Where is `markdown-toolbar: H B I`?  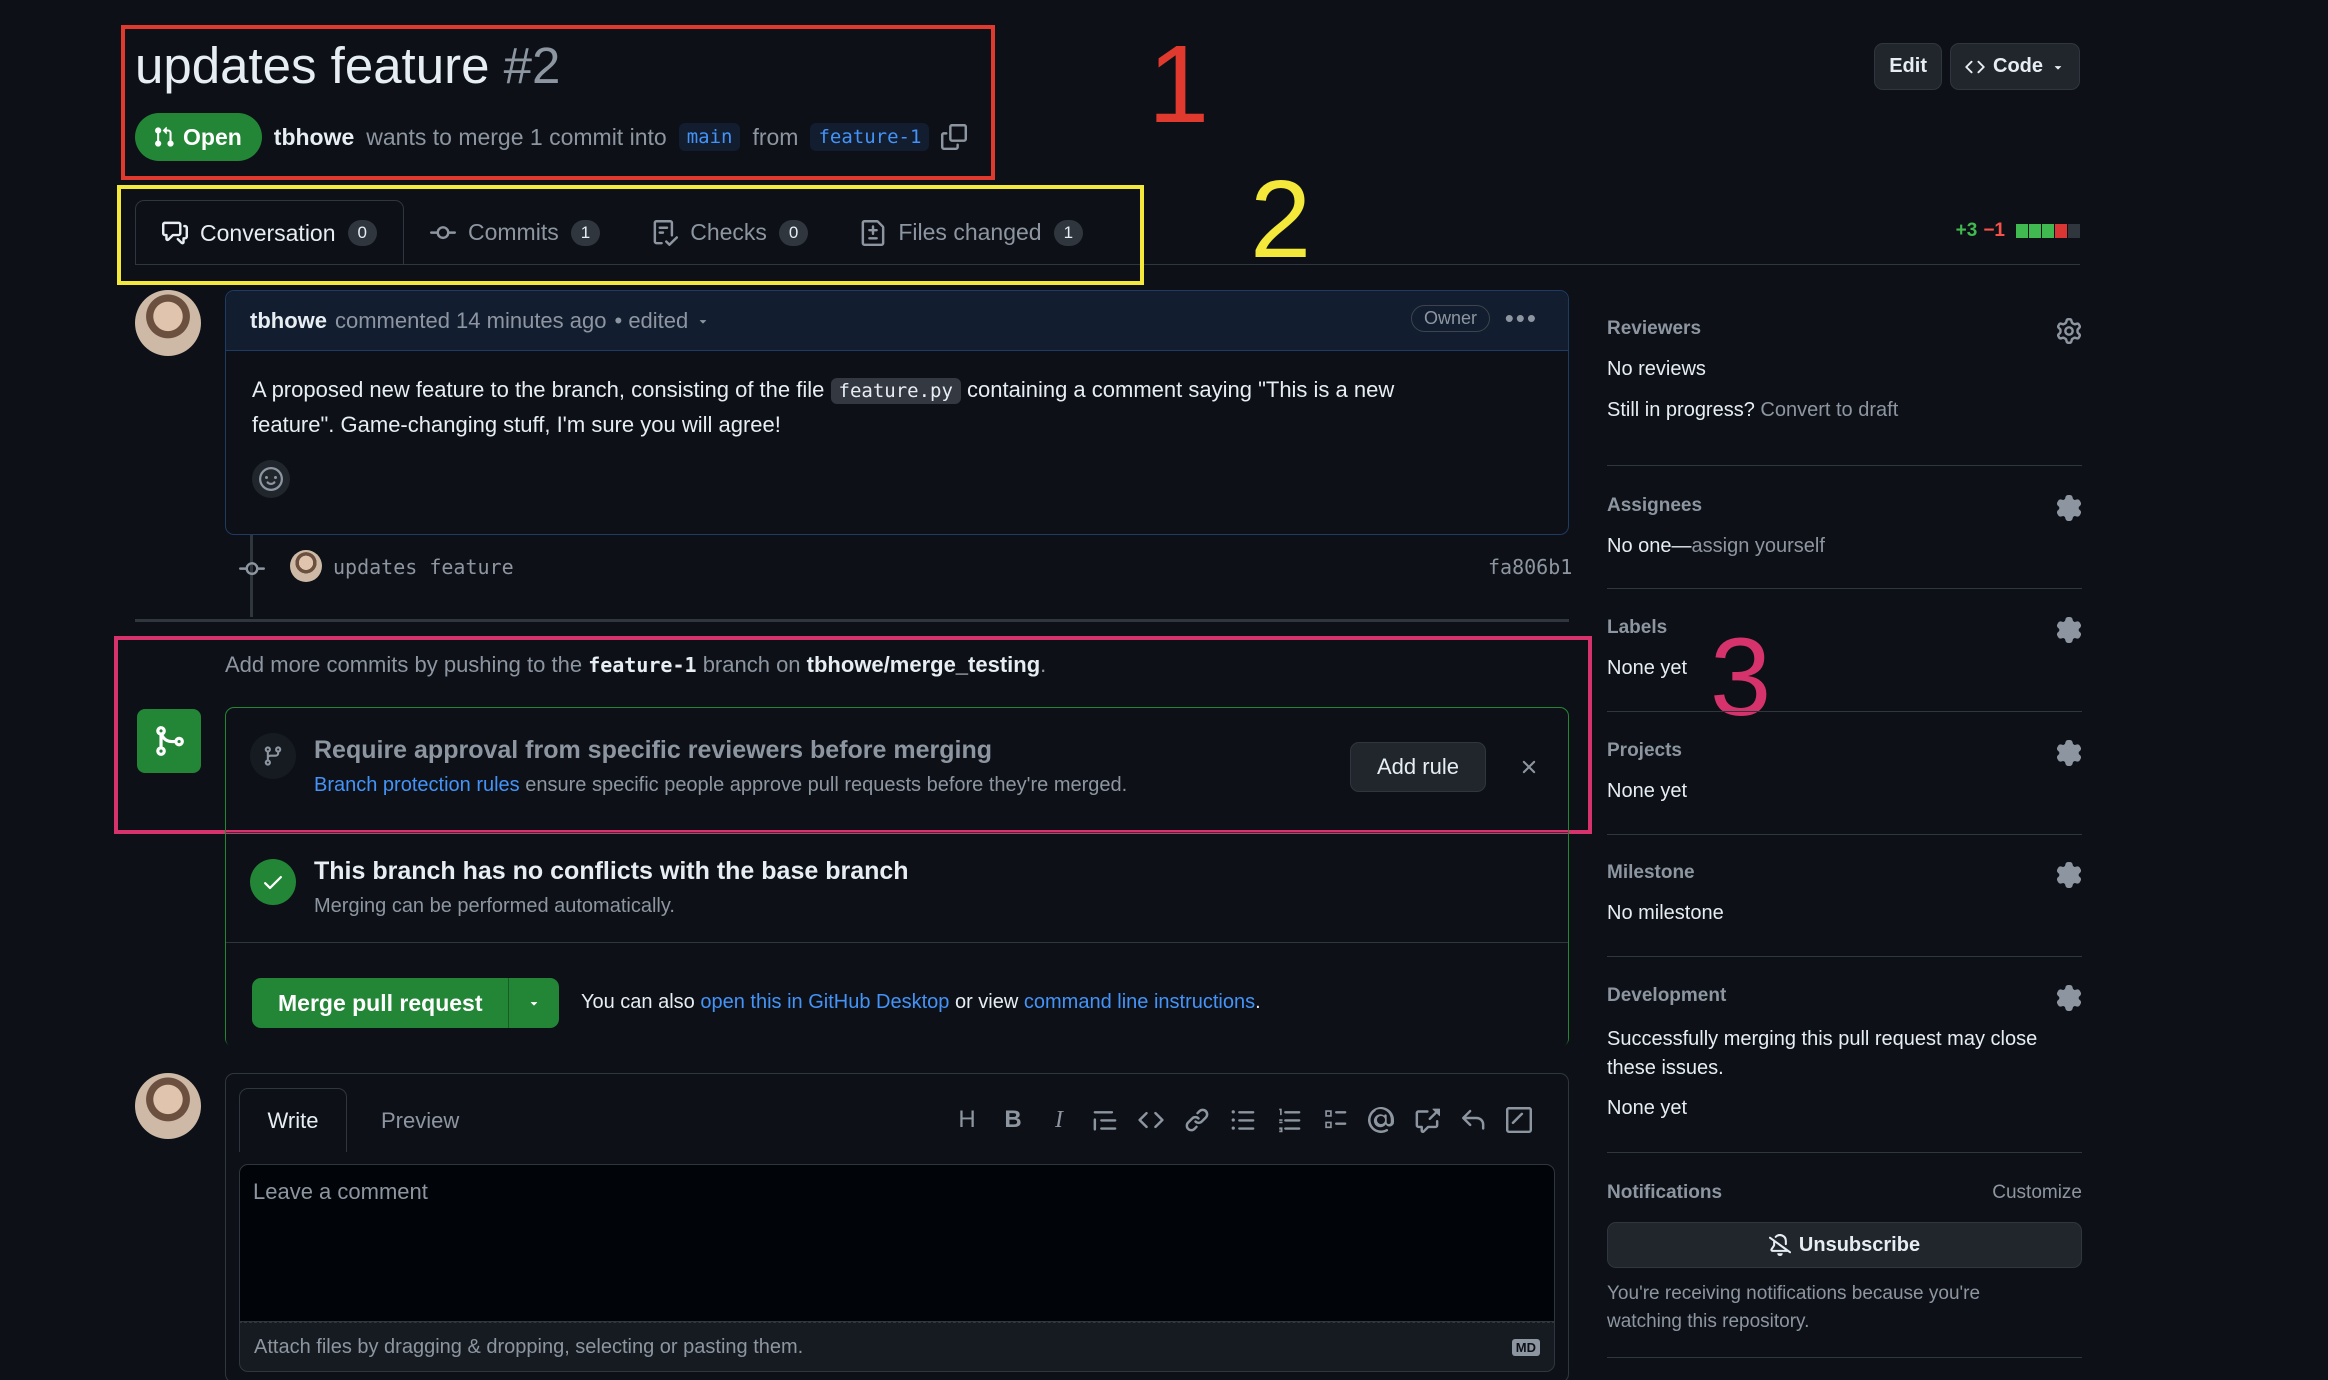
markdown-toolbar: H B I is located at coordinates (1243, 1120).